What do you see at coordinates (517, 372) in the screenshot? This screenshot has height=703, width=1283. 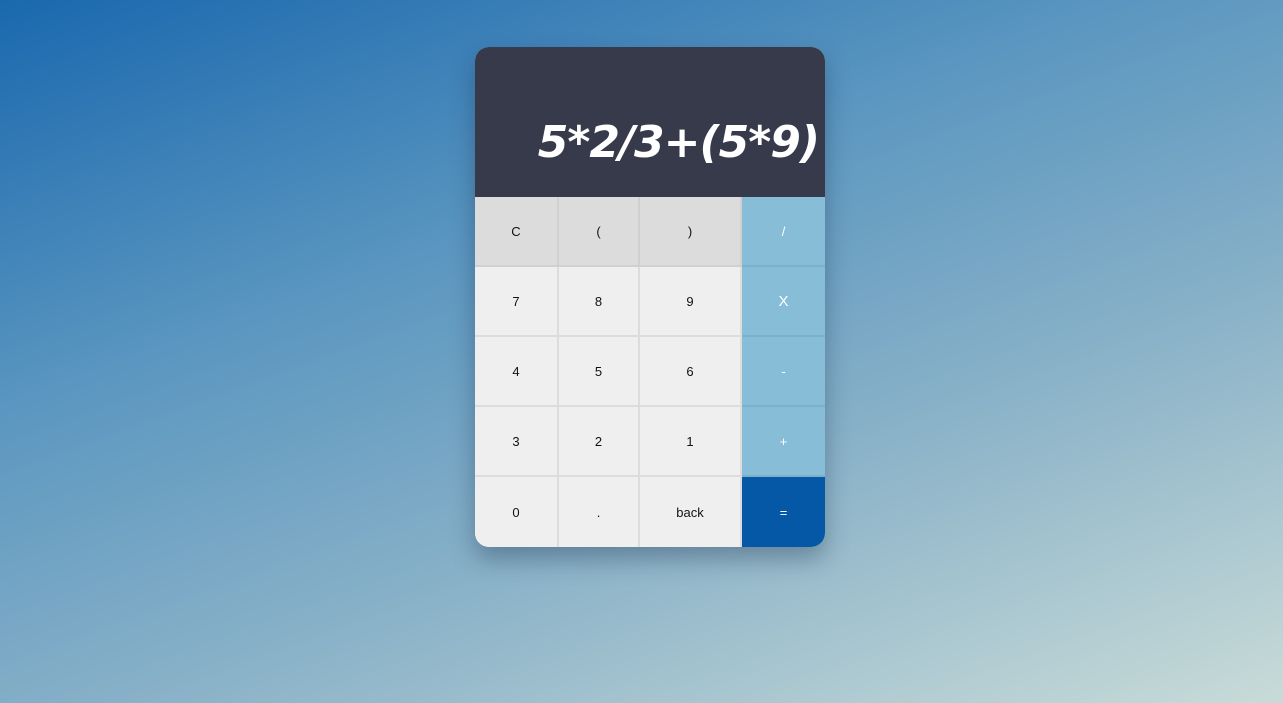 I see `digit-4-button: 4` at bounding box center [517, 372].